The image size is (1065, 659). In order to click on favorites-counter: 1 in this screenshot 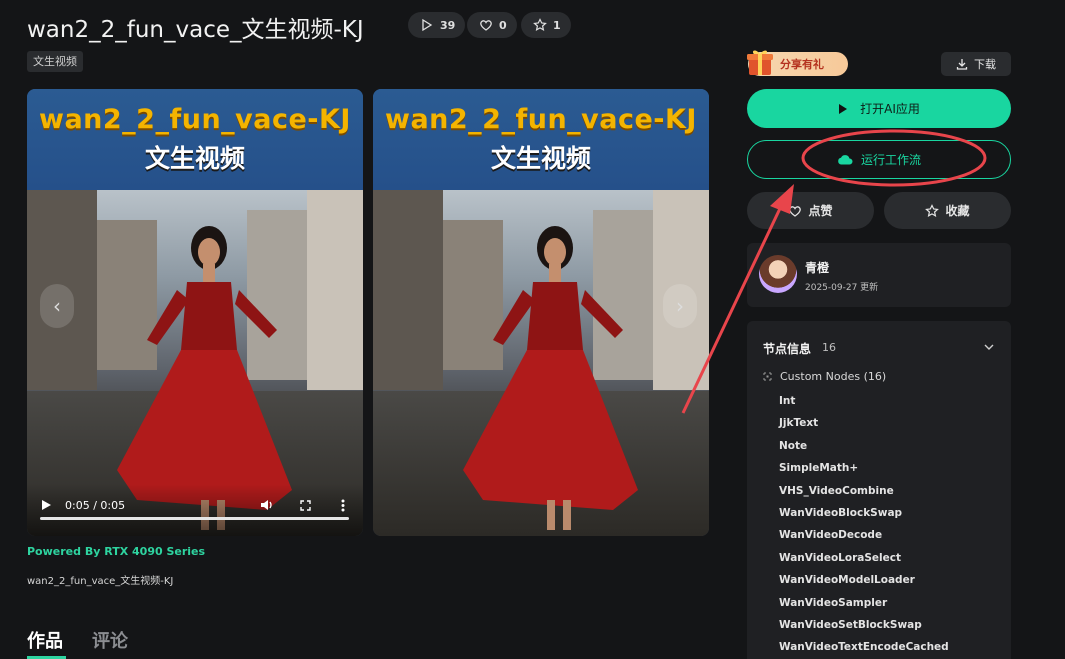, I will do `click(546, 25)`.